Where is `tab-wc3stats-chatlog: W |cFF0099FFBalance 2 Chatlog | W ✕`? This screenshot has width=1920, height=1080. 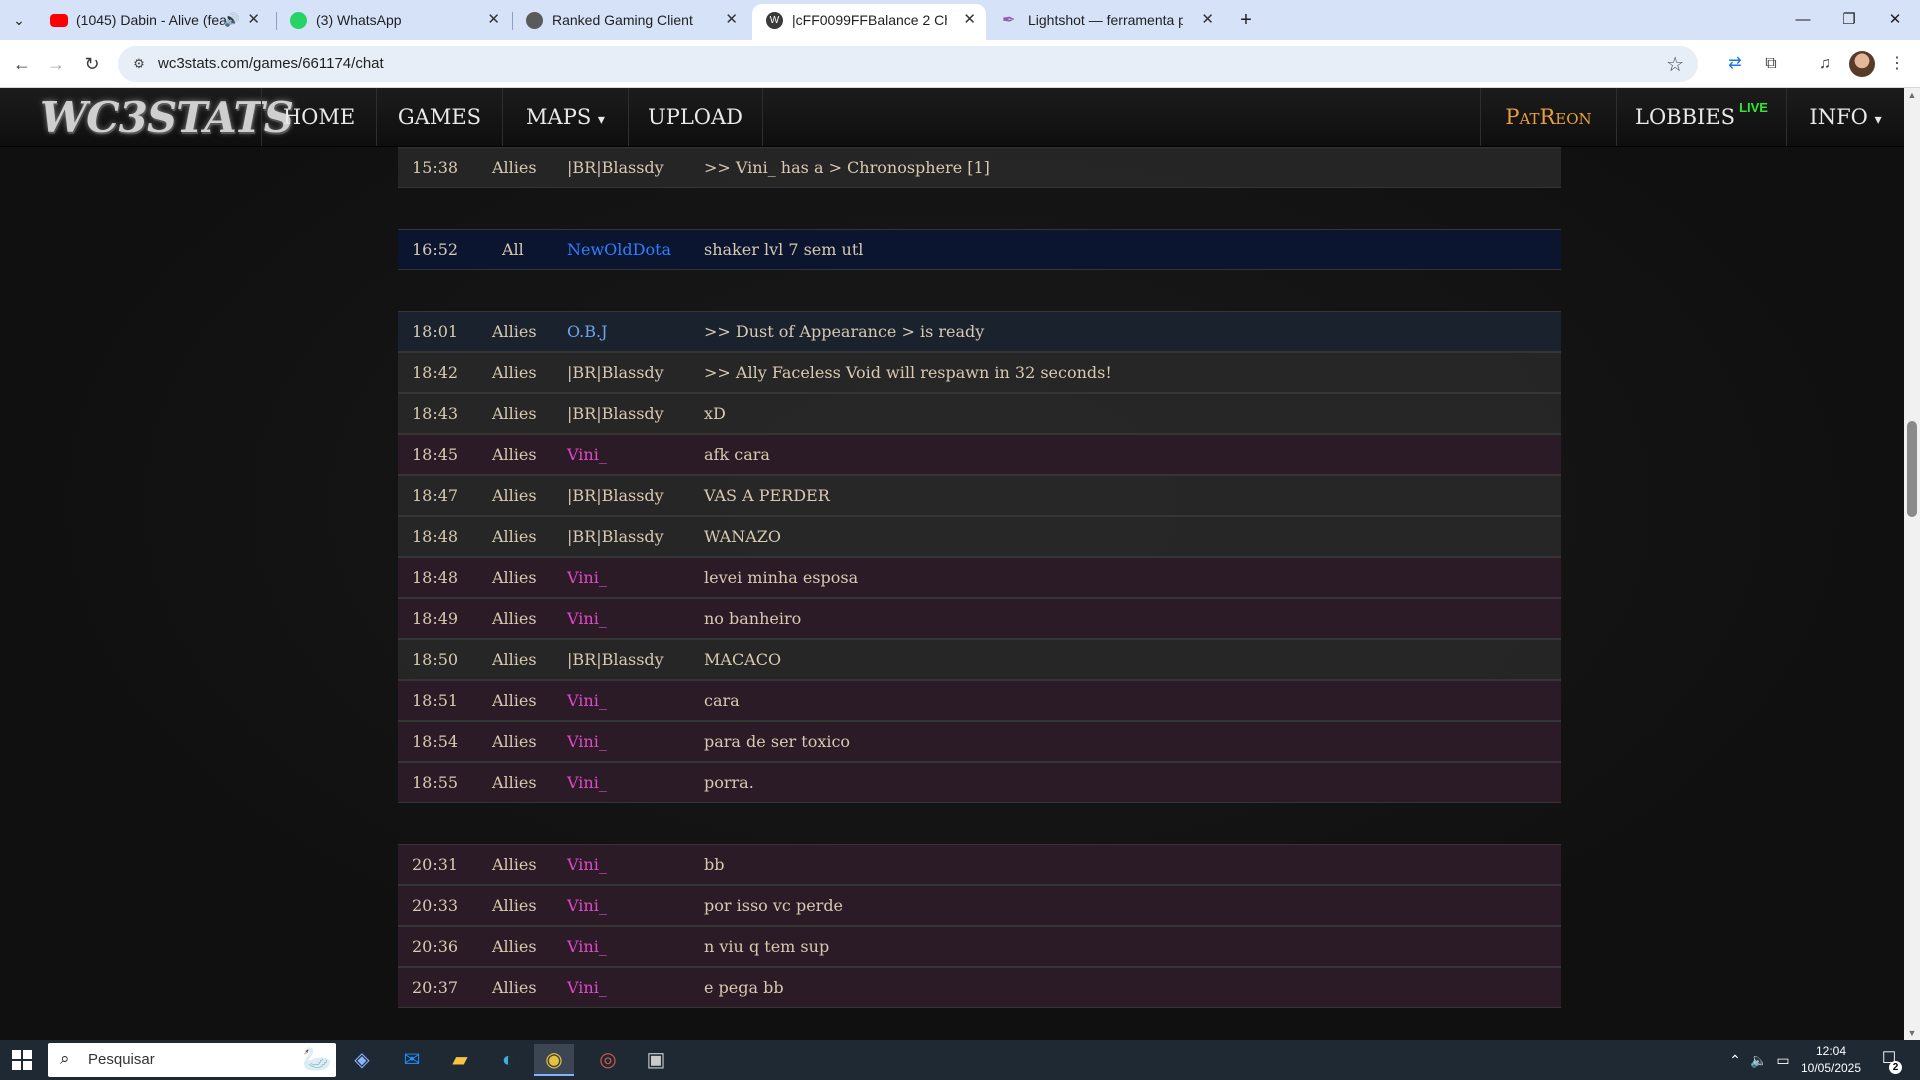
tab-wc3stats-chatlog: W |cFF0099FFBalance 2 Chatlog | W ✕ is located at coordinates (869, 22).